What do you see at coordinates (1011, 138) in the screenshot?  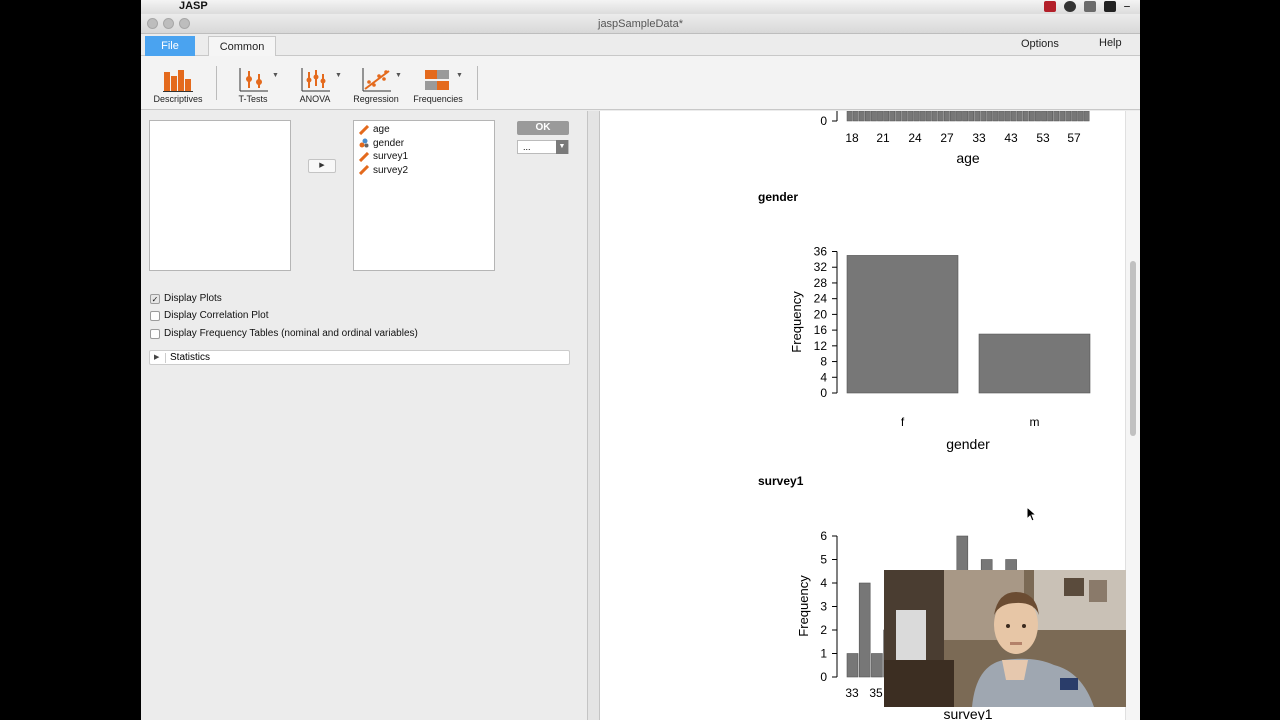 I see `age-x-tick-label: 43` at bounding box center [1011, 138].